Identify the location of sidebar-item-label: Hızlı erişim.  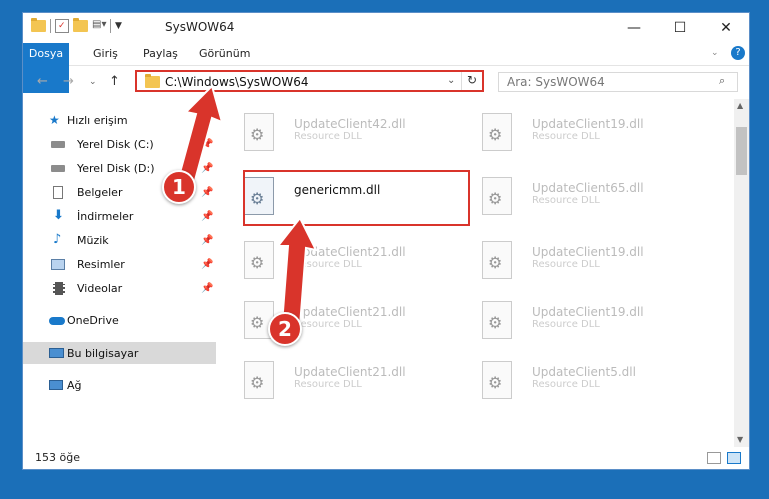
(97, 120).